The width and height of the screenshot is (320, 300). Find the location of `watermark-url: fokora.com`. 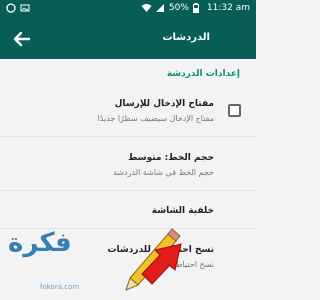

watermark-url: fokora.com is located at coordinates (60, 287).